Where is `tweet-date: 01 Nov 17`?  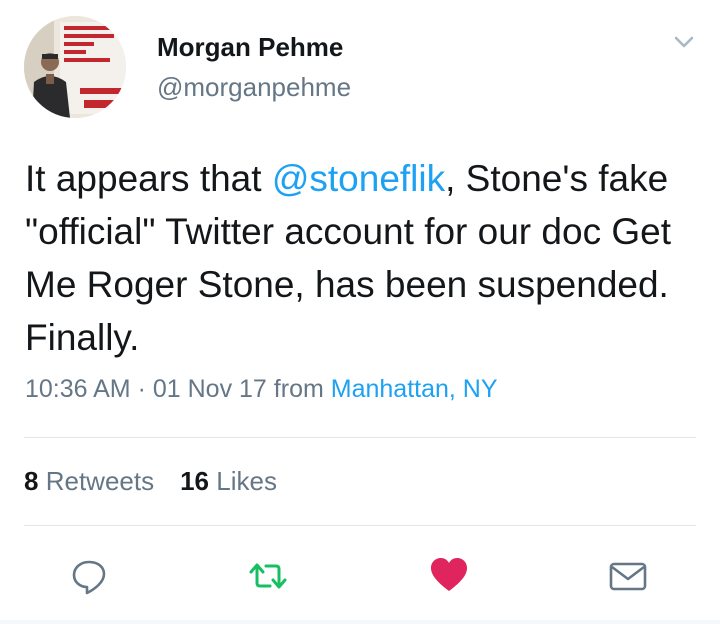
tweet-date: 01 Nov 17 is located at coordinates (209, 389).